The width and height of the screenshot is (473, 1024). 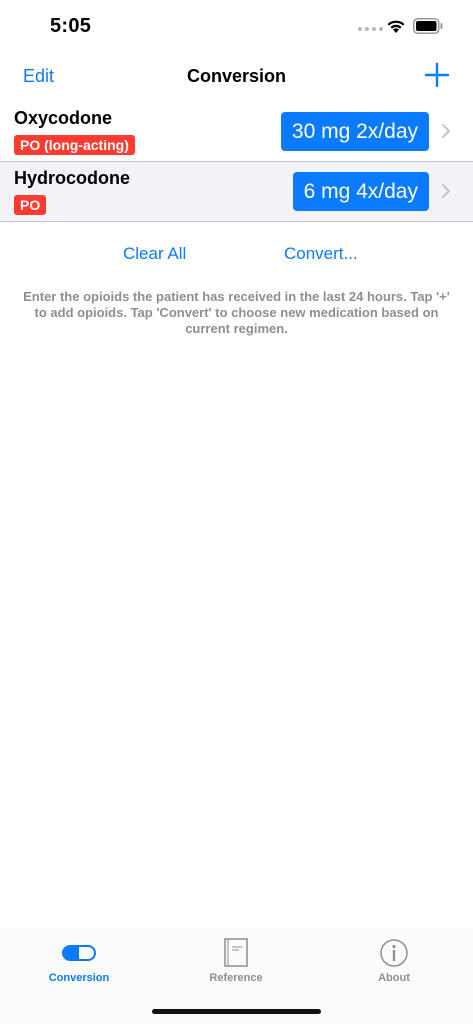 What do you see at coordinates (154, 254) in the screenshot?
I see `clear-all-button: Clear All` at bounding box center [154, 254].